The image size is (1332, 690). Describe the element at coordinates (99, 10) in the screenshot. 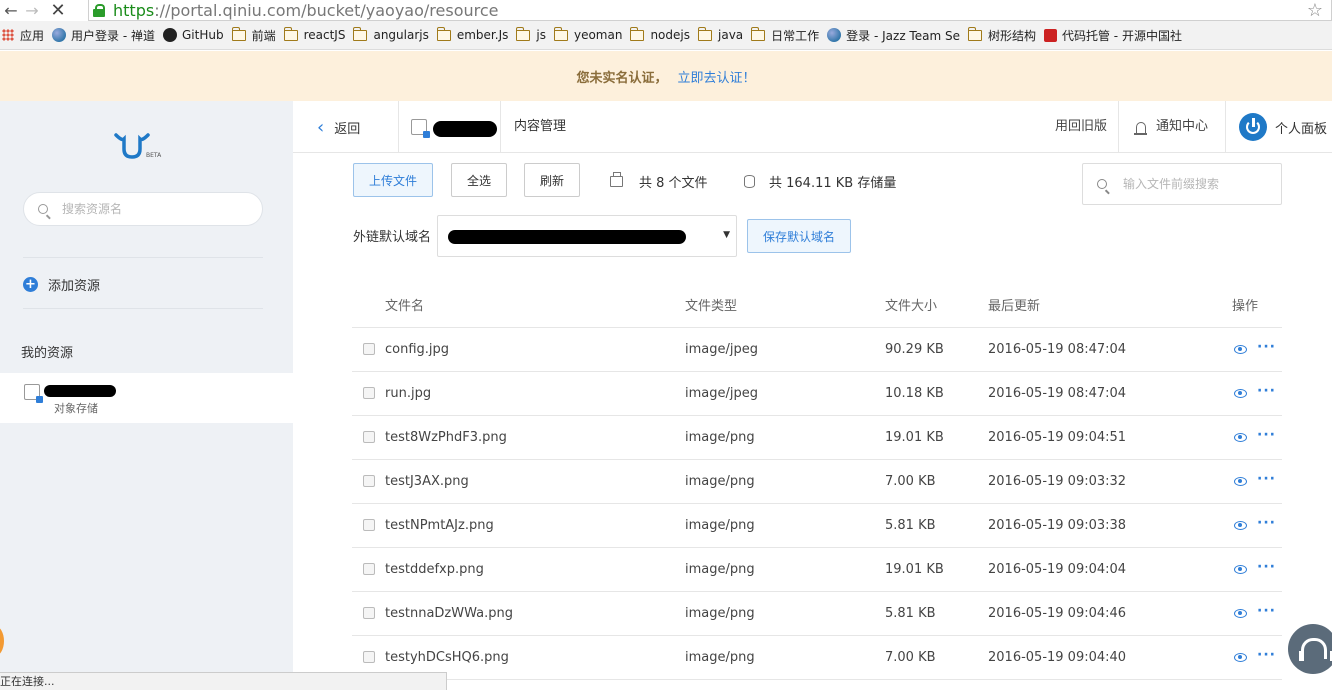

I see `lock-icon` at that location.